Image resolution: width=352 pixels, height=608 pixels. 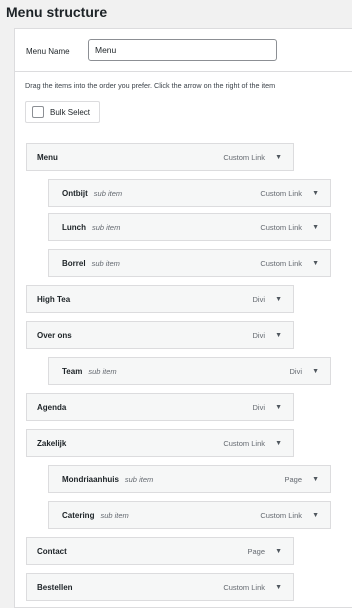 I want to click on bulk-select-label: Bulk Select, so click(x=70, y=112).